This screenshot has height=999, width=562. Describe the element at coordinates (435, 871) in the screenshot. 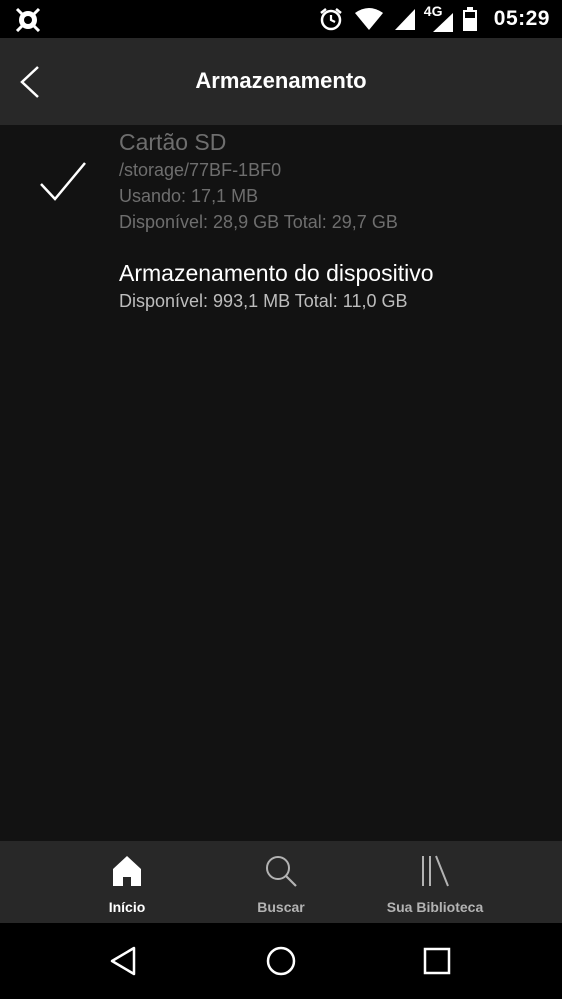

I see `library-icon` at that location.